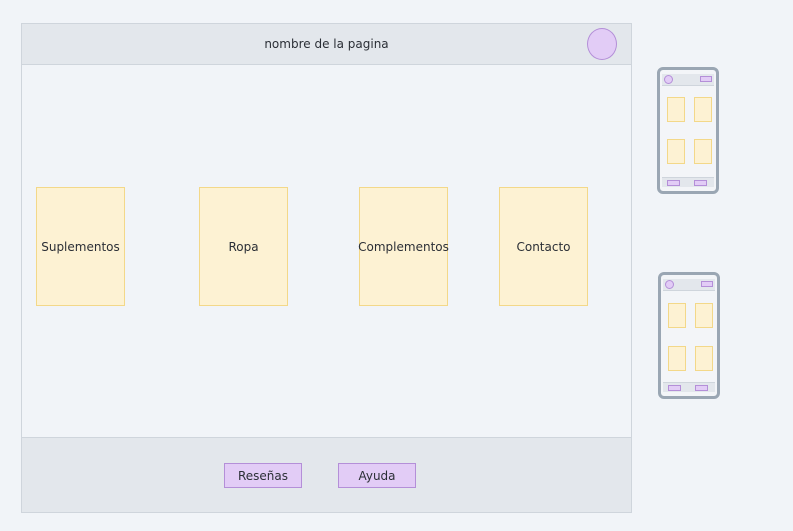  I want to click on header-bar: nombre de la pagina, so click(326, 44).